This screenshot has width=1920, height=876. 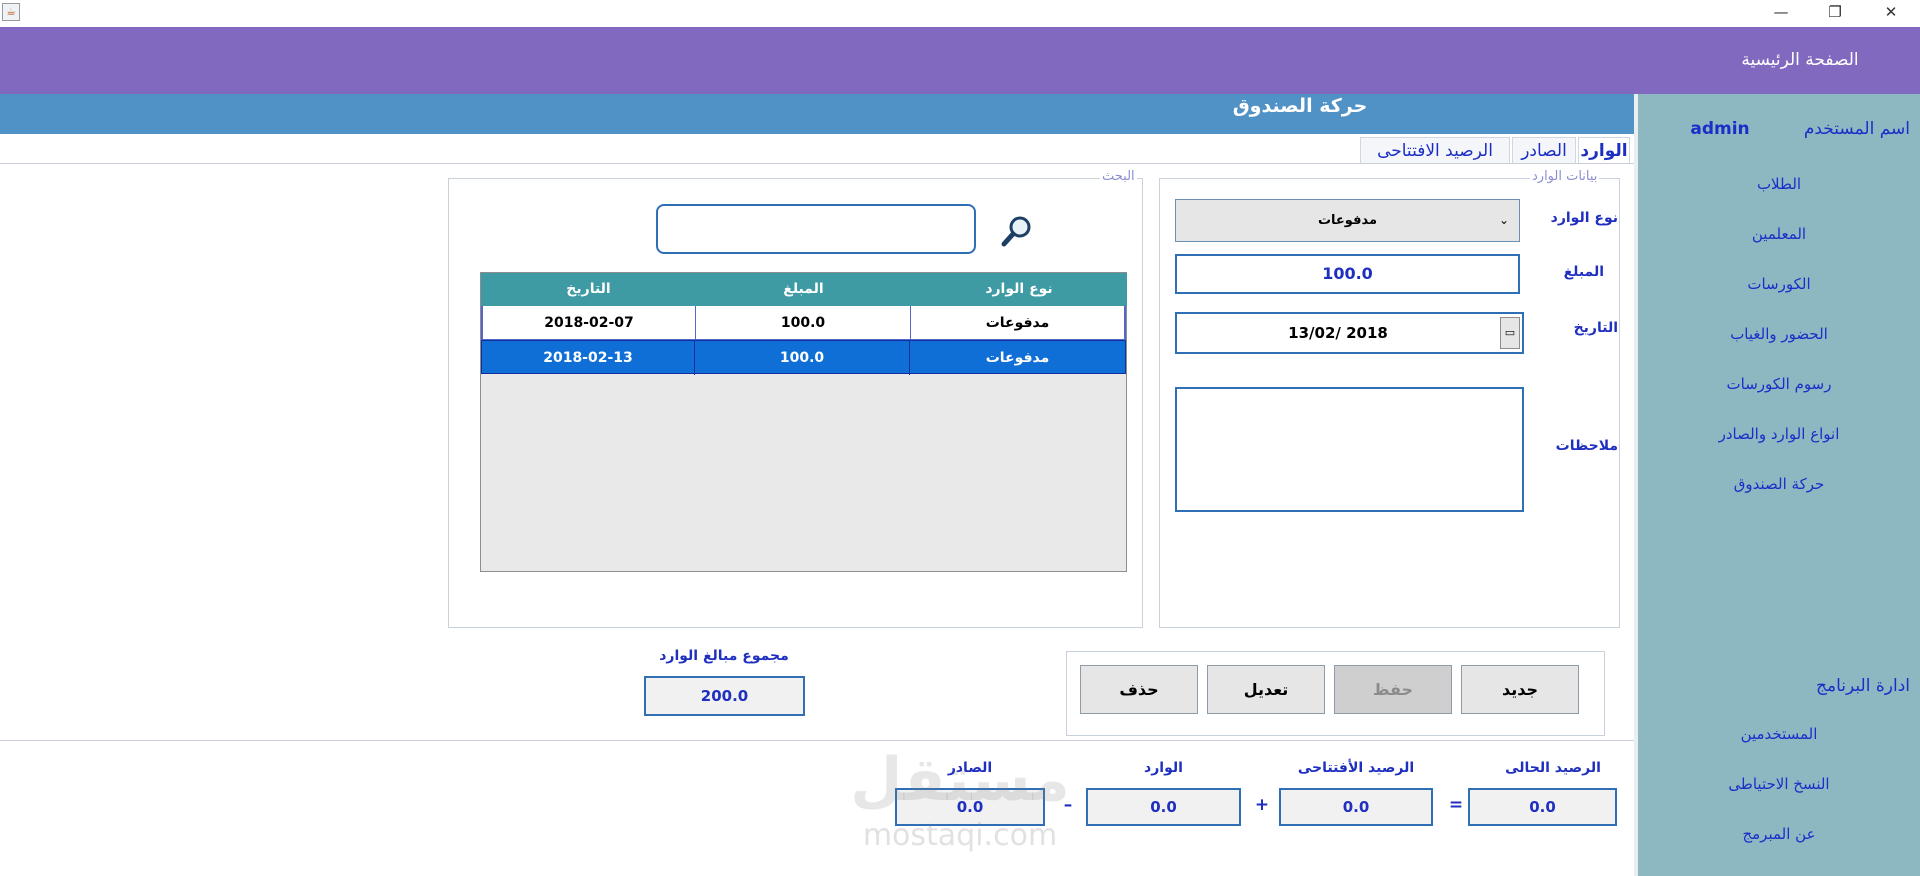 I want to click on total-value: 200.0, so click(x=724, y=696).